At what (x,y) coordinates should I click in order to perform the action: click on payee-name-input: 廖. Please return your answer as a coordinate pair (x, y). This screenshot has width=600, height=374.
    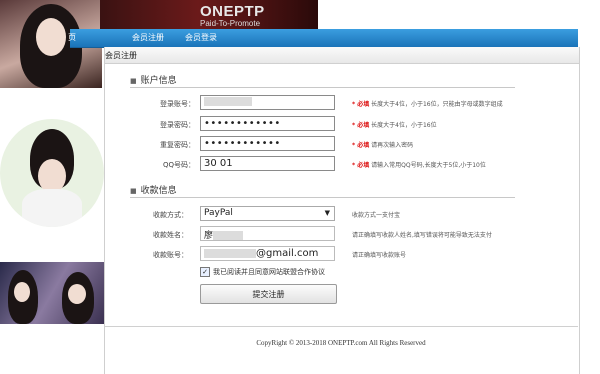
    Looking at the image, I should click on (267, 233).